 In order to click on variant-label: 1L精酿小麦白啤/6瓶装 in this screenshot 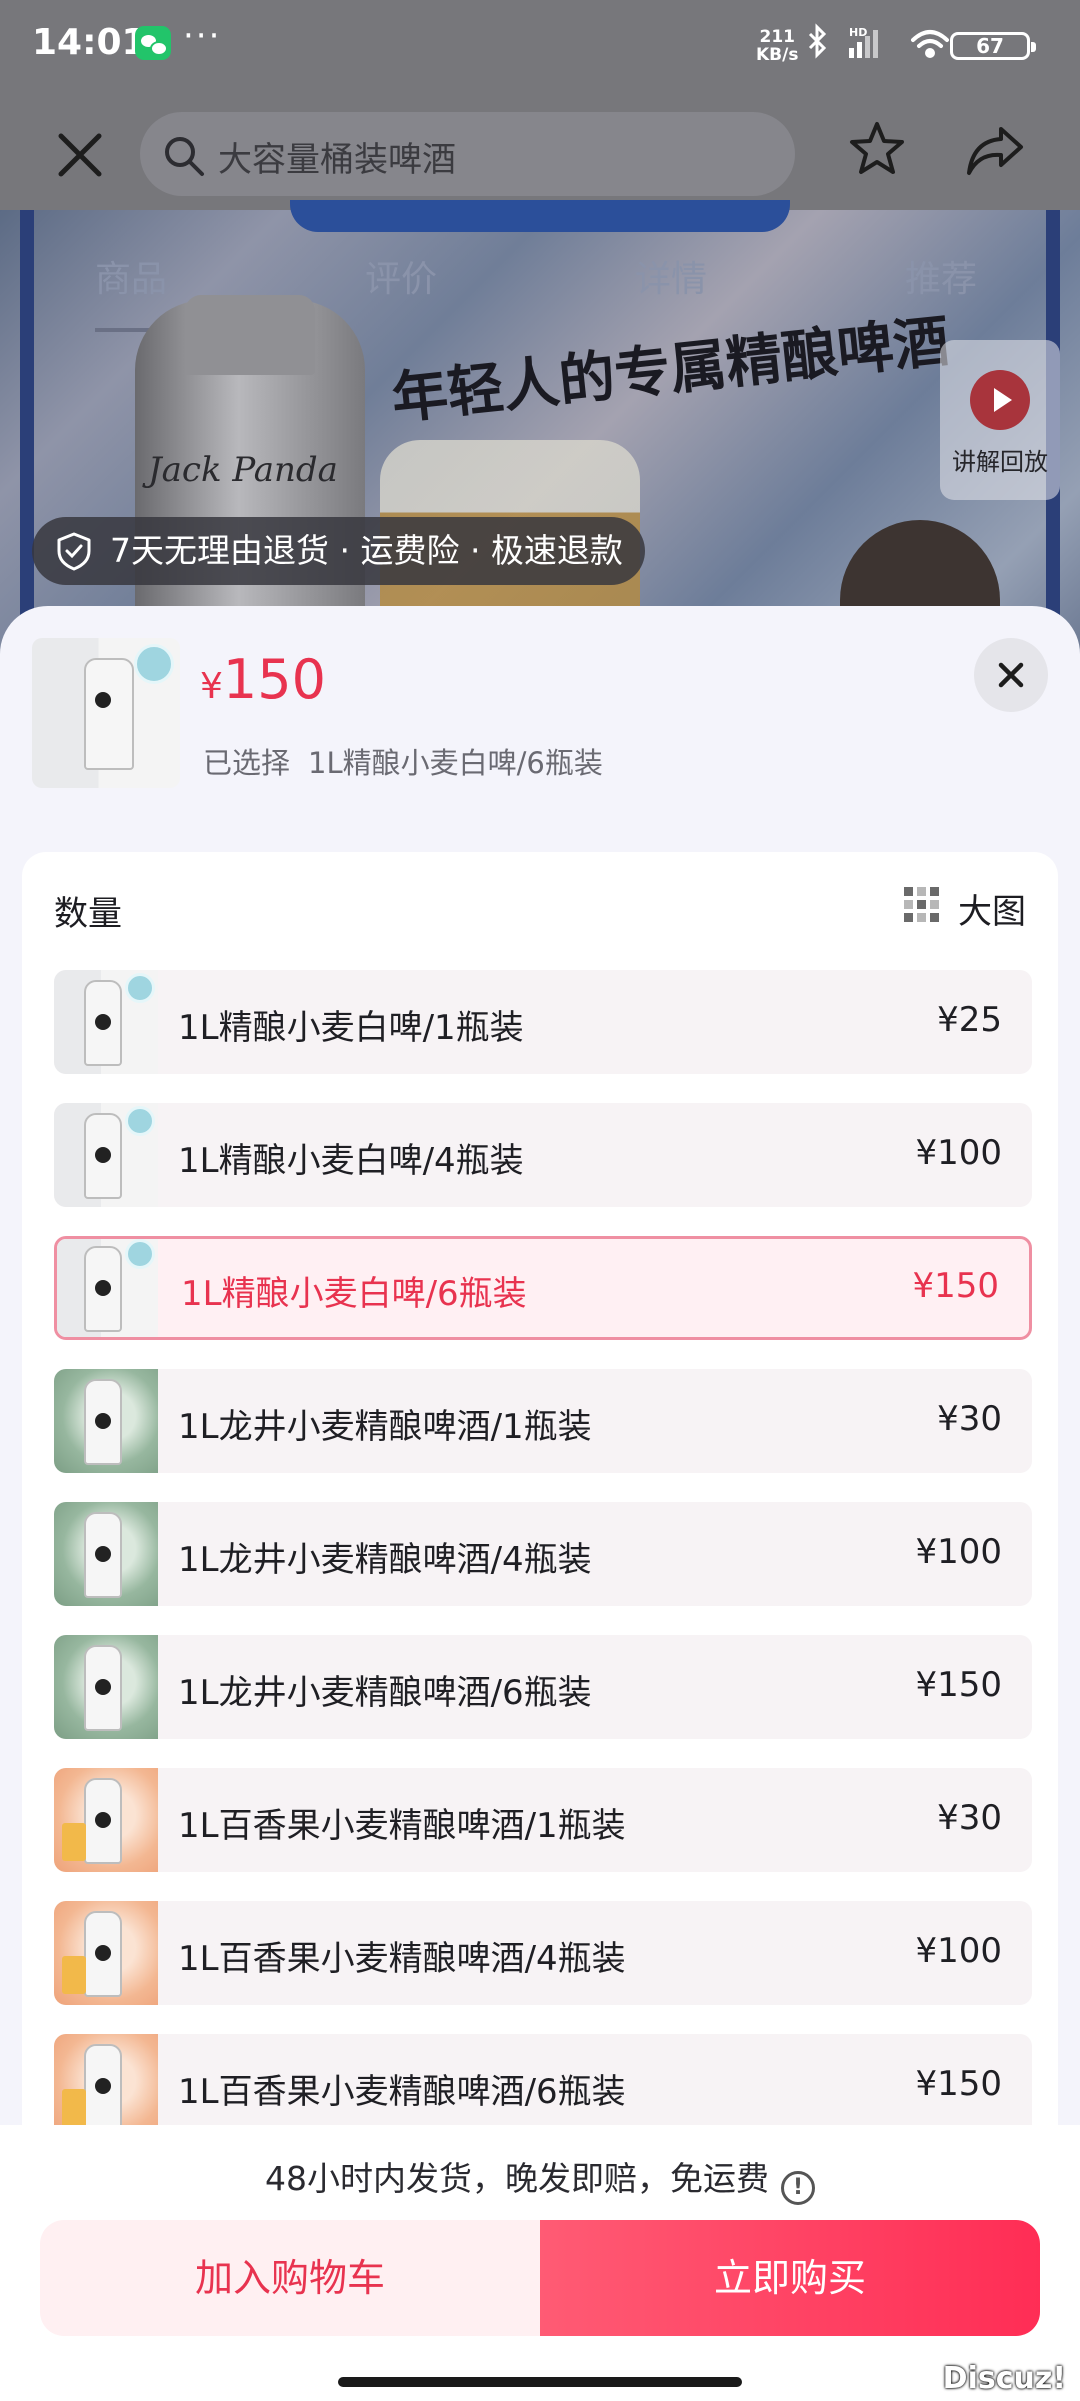, I will do `click(354, 1294)`.